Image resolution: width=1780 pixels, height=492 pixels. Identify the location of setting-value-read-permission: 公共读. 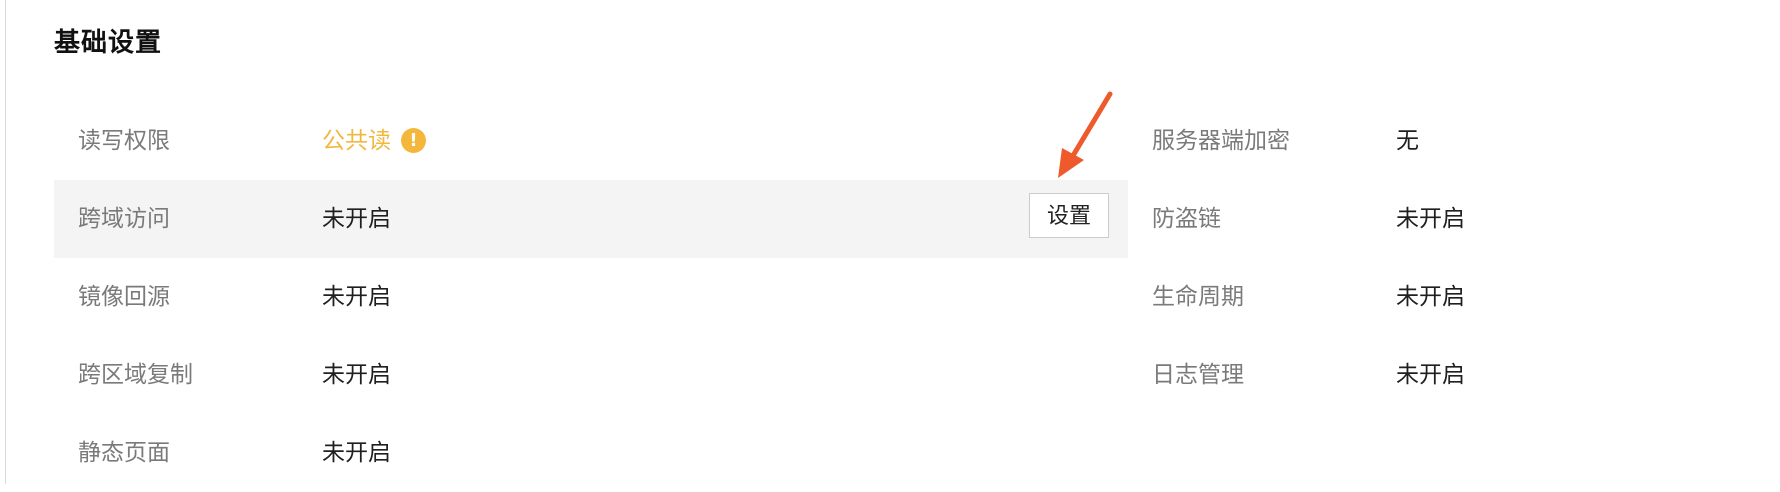
(356, 141).